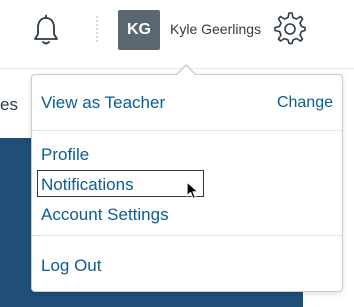  What do you see at coordinates (193, 191) in the screenshot?
I see `mouse-cursor-icon` at bounding box center [193, 191].